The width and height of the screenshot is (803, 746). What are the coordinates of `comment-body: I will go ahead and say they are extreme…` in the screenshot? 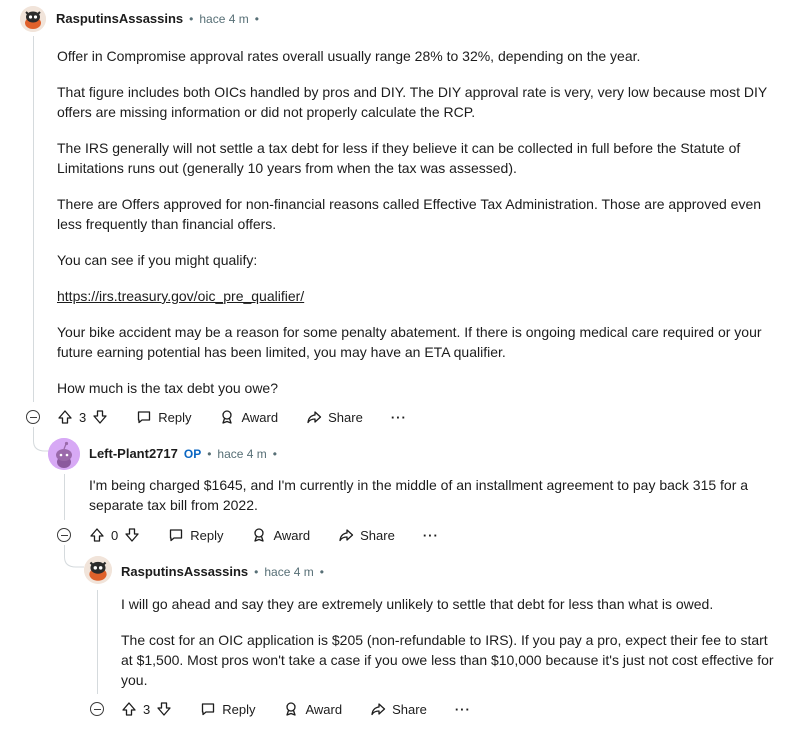 It's located at (448, 642).